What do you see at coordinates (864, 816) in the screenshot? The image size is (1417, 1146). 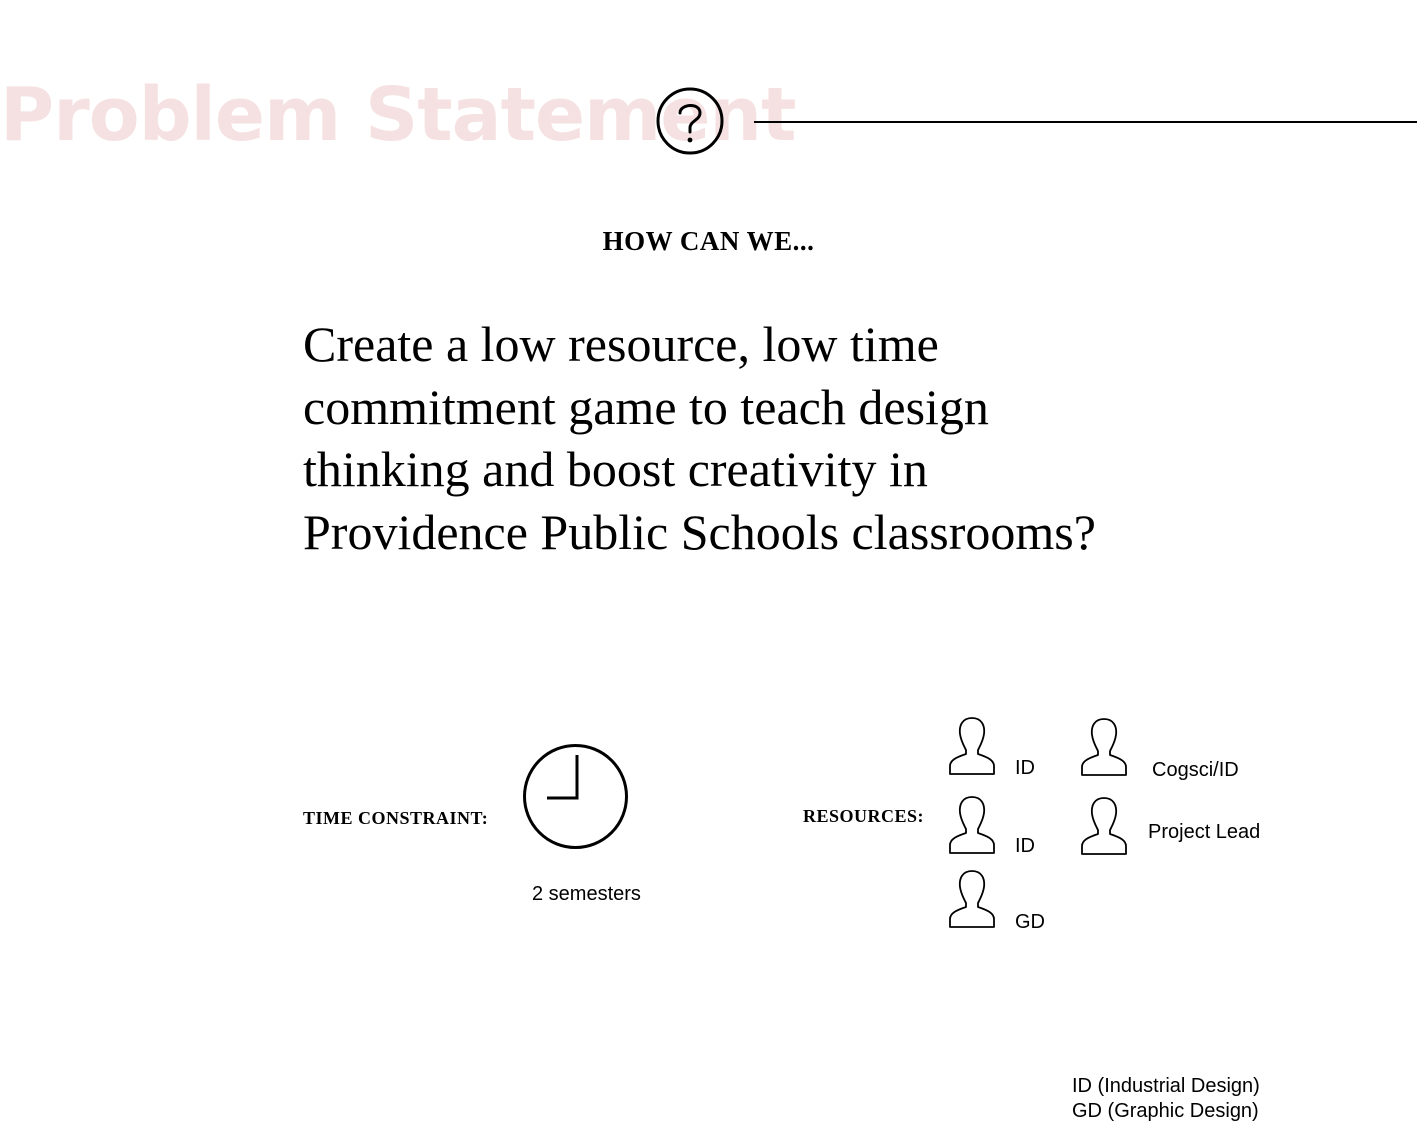 I see `resources-label: RESOURCES:` at bounding box center [864, 816].